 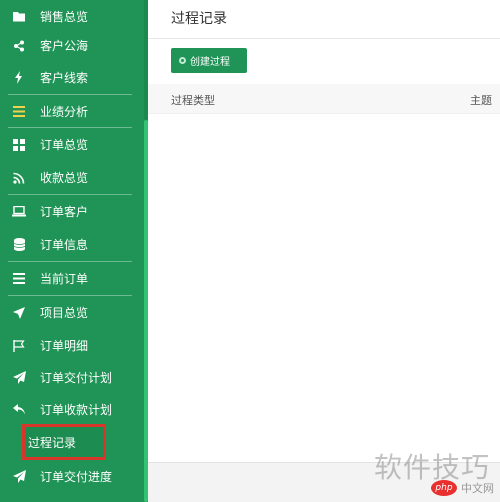 I want to click on share-icon, so click(x=19, y=46).